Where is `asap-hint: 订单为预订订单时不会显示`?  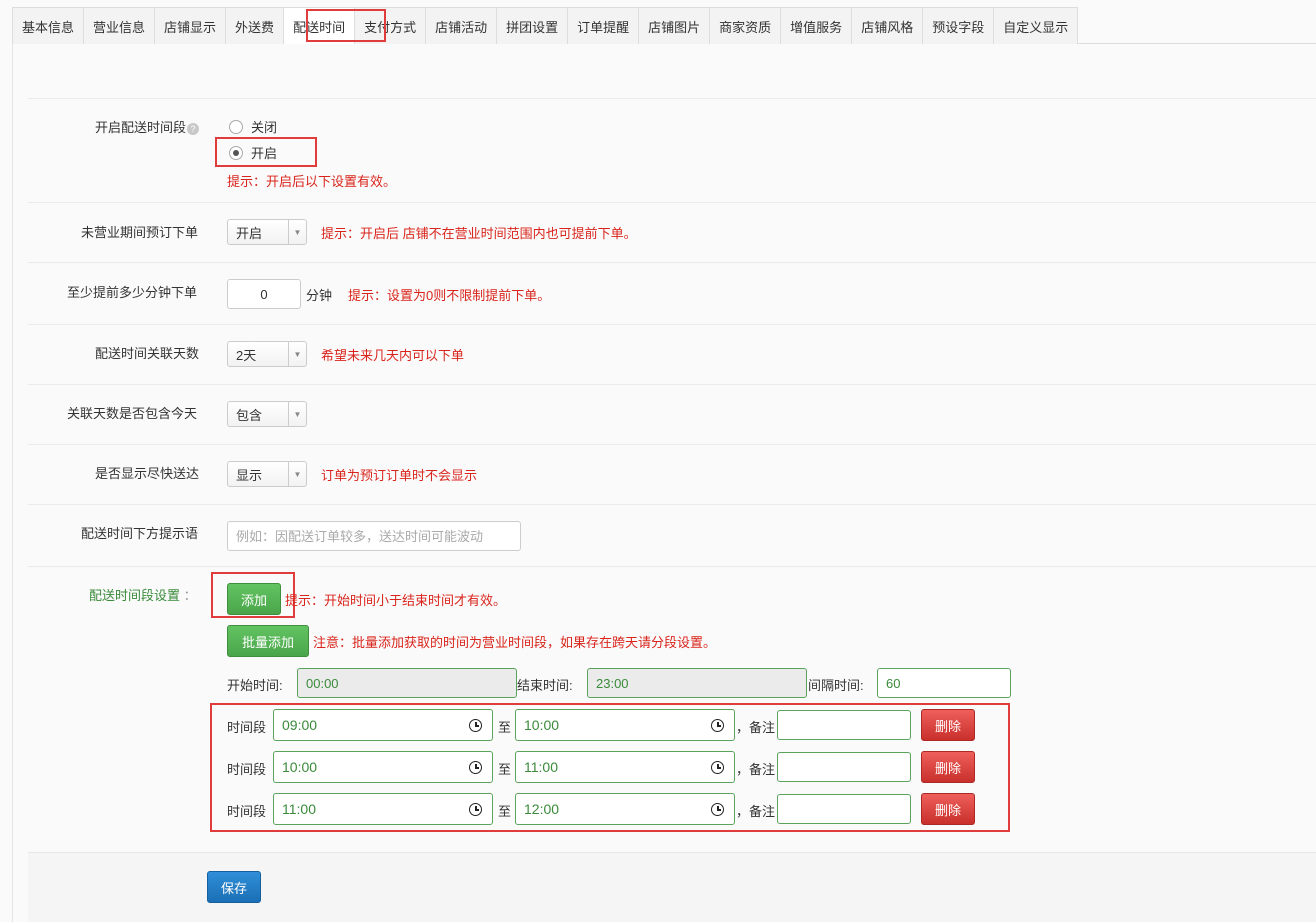 asap-hint: 订单为预订订单时不会显示 is located at coordinates (399, 475).